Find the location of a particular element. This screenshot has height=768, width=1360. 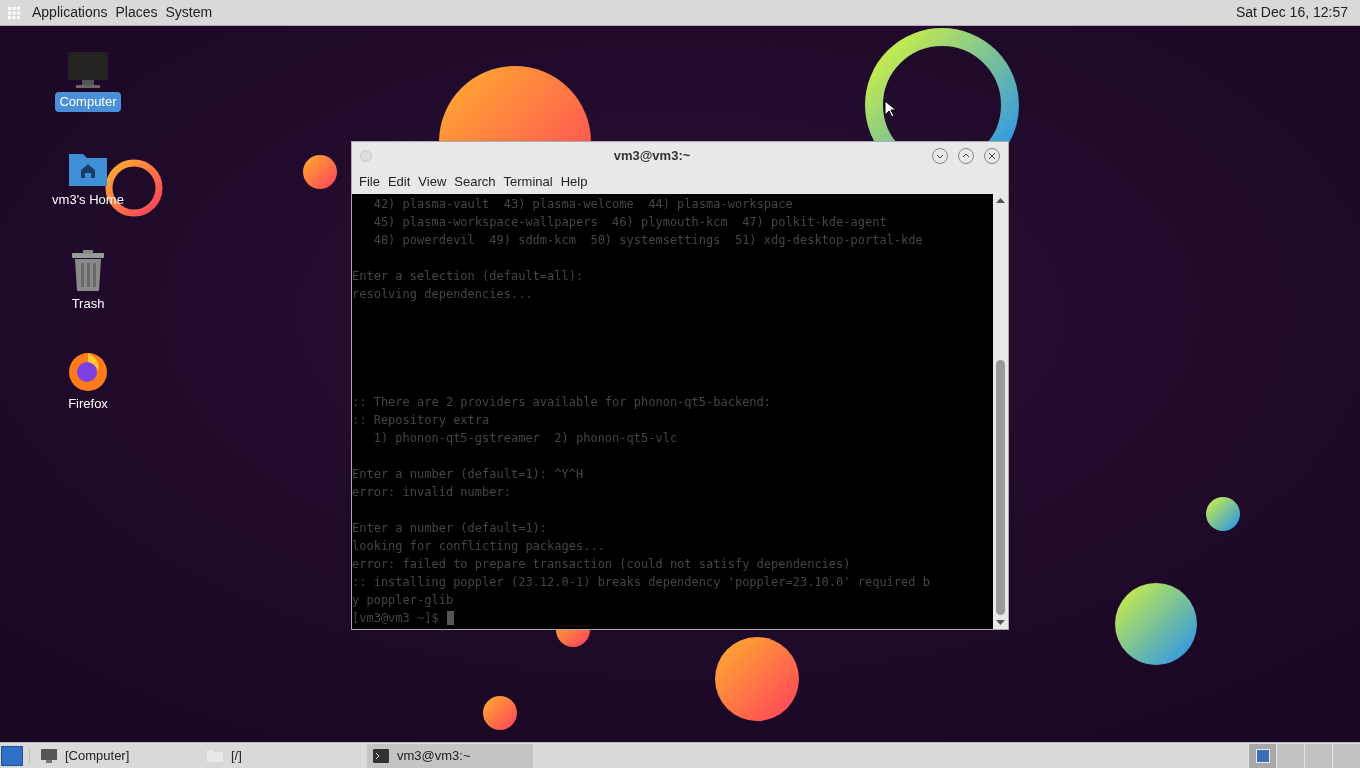

menu-item: Search is located at coordinates (475, 182).